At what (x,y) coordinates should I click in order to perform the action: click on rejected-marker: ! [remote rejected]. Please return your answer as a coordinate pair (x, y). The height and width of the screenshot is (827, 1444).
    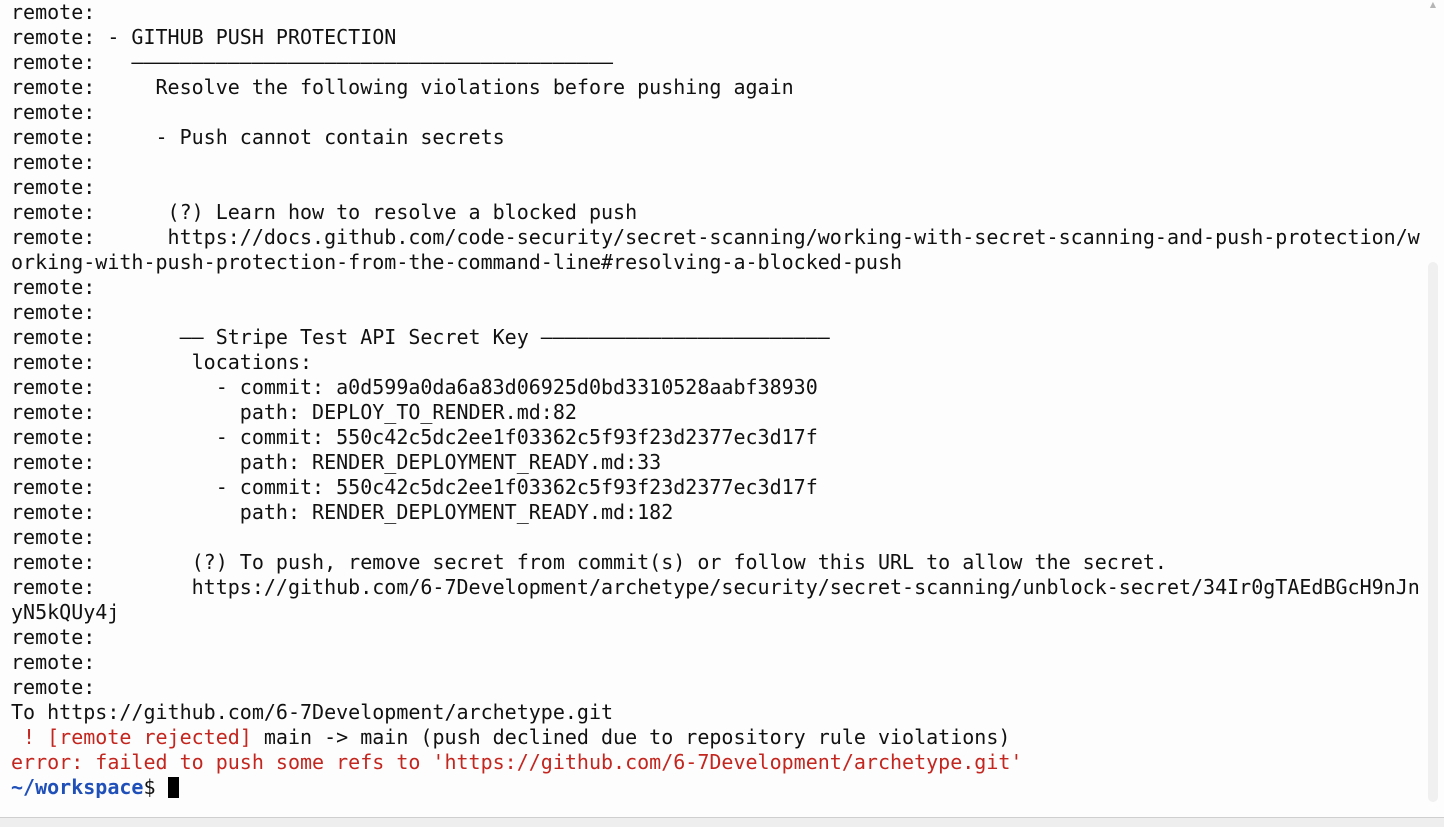
    Looking at the image, I should click on (131, 737).